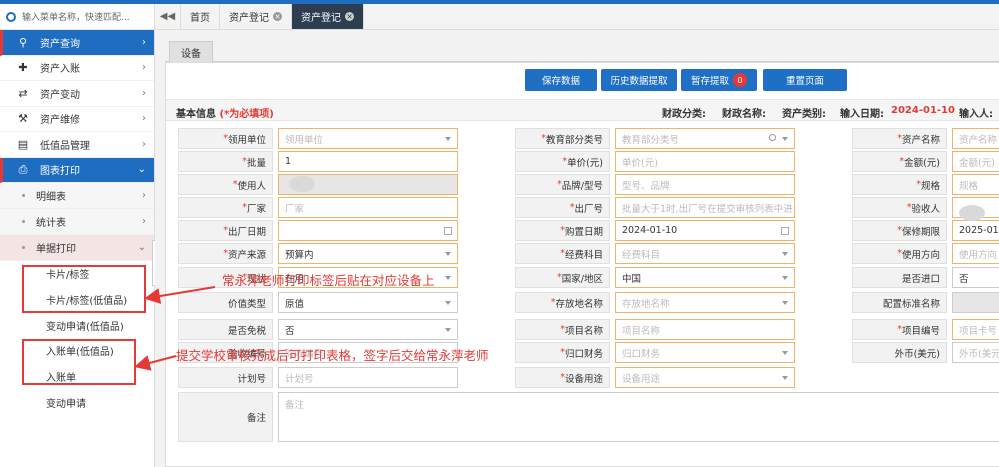 Image resolution: width=999 pixels, height=467 pixels. I want to click on menu-asset-repair: ⚒ 资产维修 ›, so click(77, 119).